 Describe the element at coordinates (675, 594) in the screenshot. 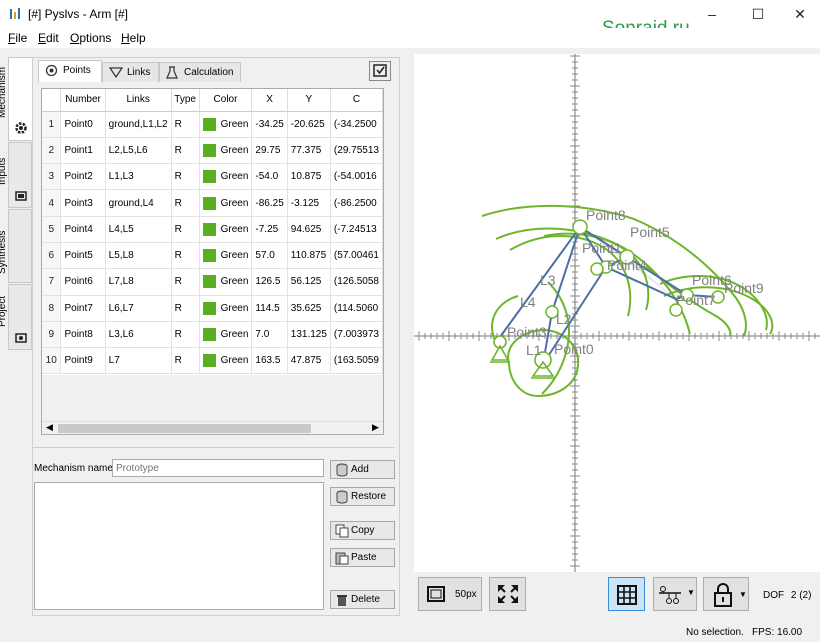

I see `free-move-button: ▼` at that location.